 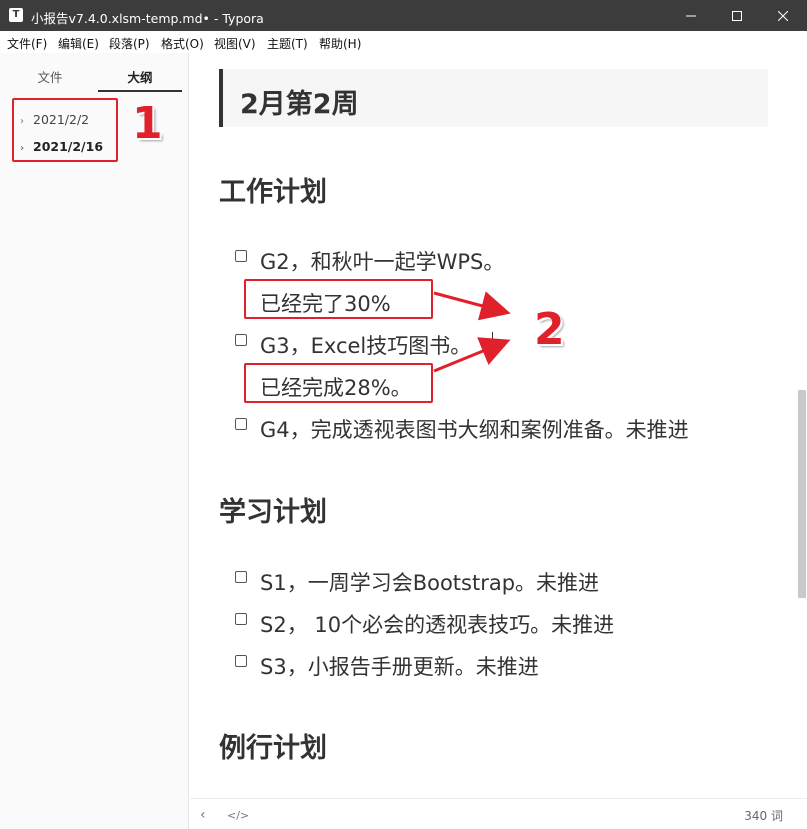 What do you see at coordinates (238, 815) in the screenshot?
I see `code-icon: </>` at bounding box center [238, 815].